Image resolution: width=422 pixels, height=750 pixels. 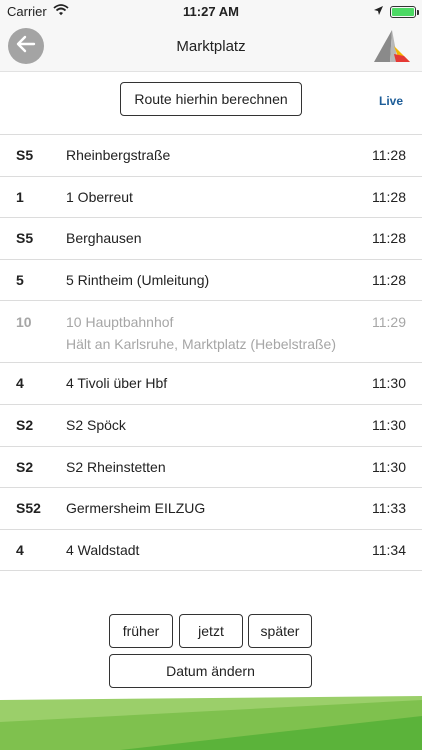 I want to click on destination-name: Germersheim EILZUG, so click(x=136, y=508).